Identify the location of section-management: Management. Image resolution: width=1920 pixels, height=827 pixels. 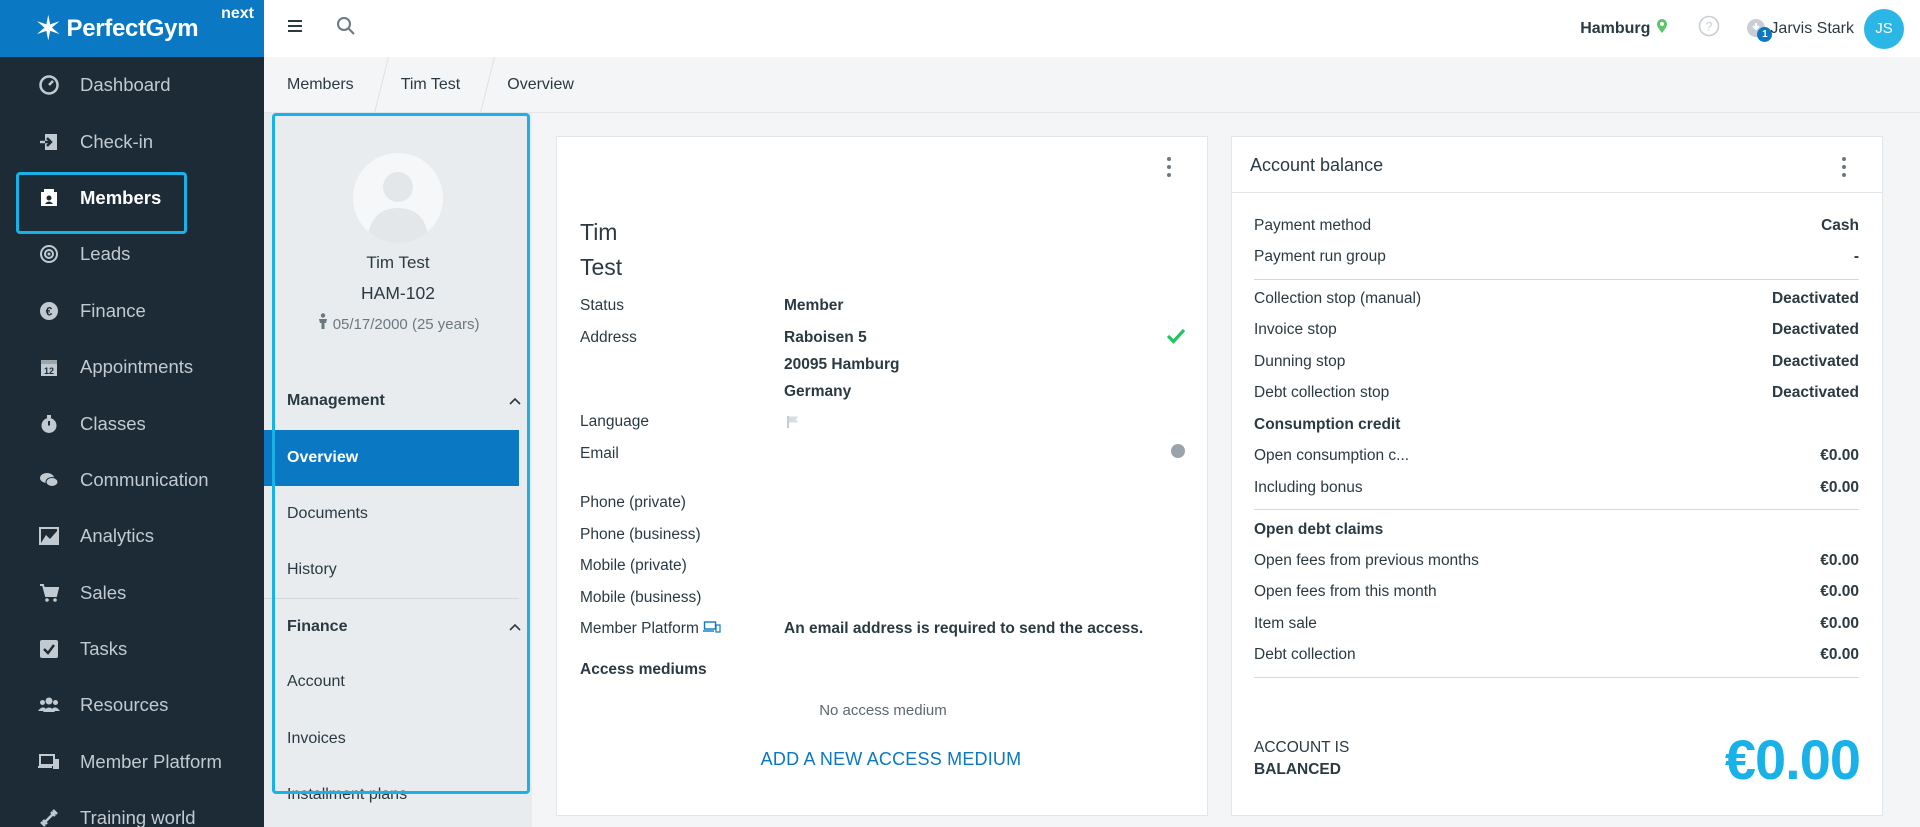
(404, 401).